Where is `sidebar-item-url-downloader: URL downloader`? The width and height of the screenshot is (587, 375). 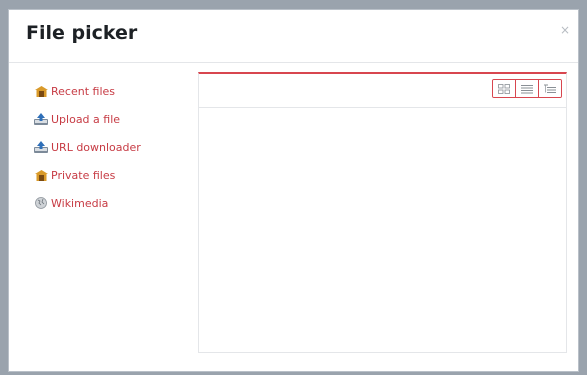
sidebar-item-url-downloader: URL downloader is located at coordinates (113, 147).